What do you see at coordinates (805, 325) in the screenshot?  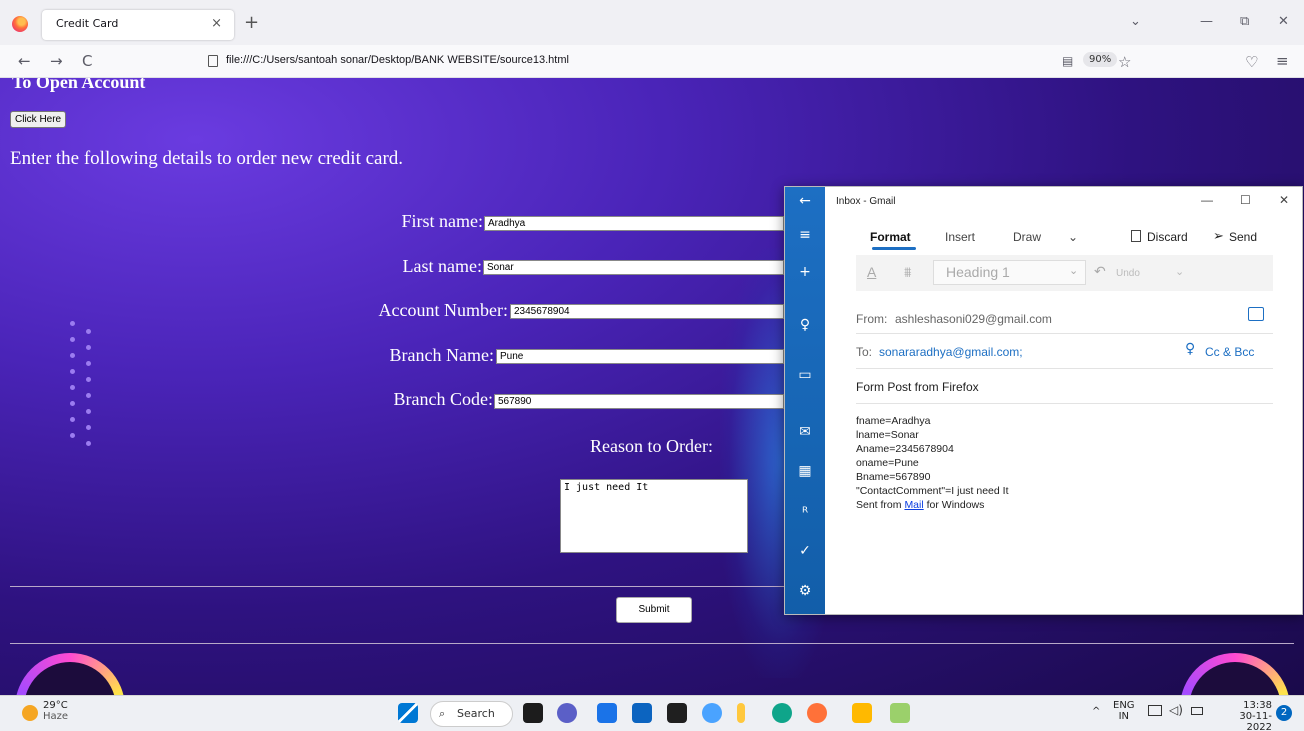 I see `account-icon: ♀` at bounding box center [805, 325].